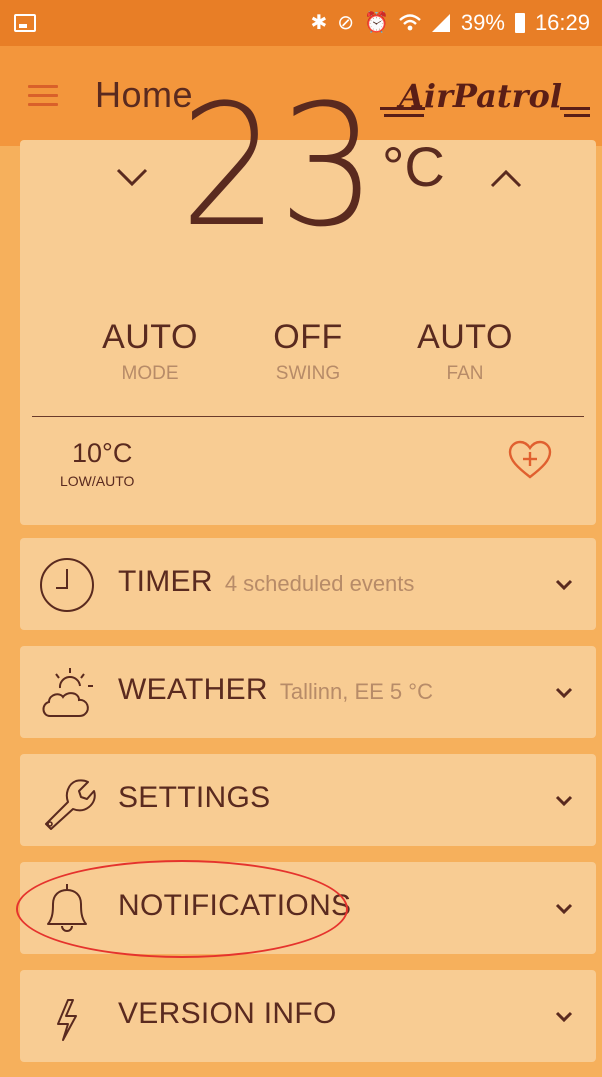 This screenshot has width=602, height=1077. I want to click on timer-row: TIMER 4 scheduled events, so click(308, 584).